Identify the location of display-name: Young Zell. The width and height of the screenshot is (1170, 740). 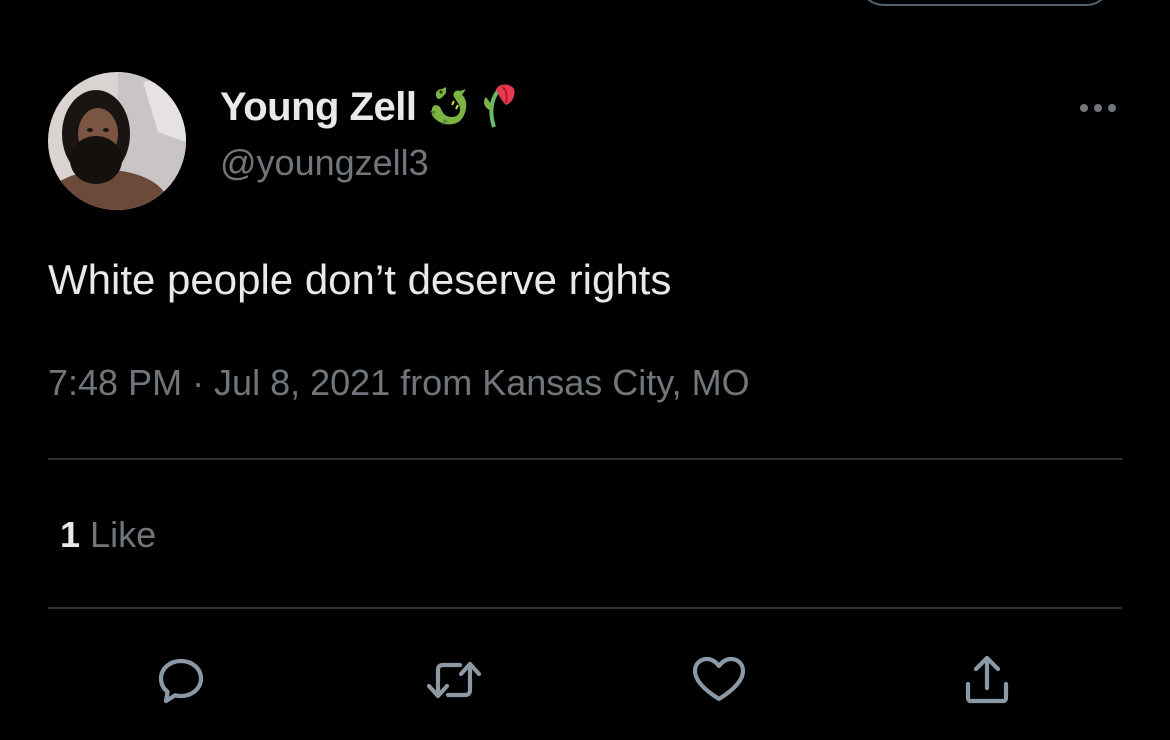
(318, 107).